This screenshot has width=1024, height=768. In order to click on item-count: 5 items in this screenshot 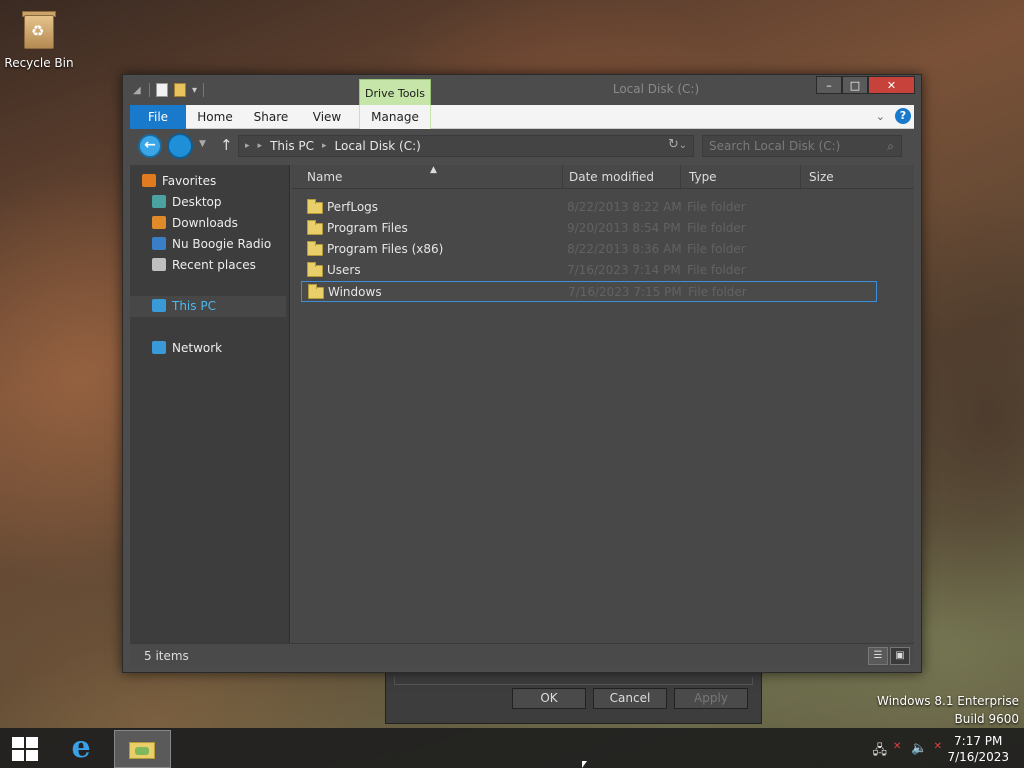, I will do `click(166, 656)`.